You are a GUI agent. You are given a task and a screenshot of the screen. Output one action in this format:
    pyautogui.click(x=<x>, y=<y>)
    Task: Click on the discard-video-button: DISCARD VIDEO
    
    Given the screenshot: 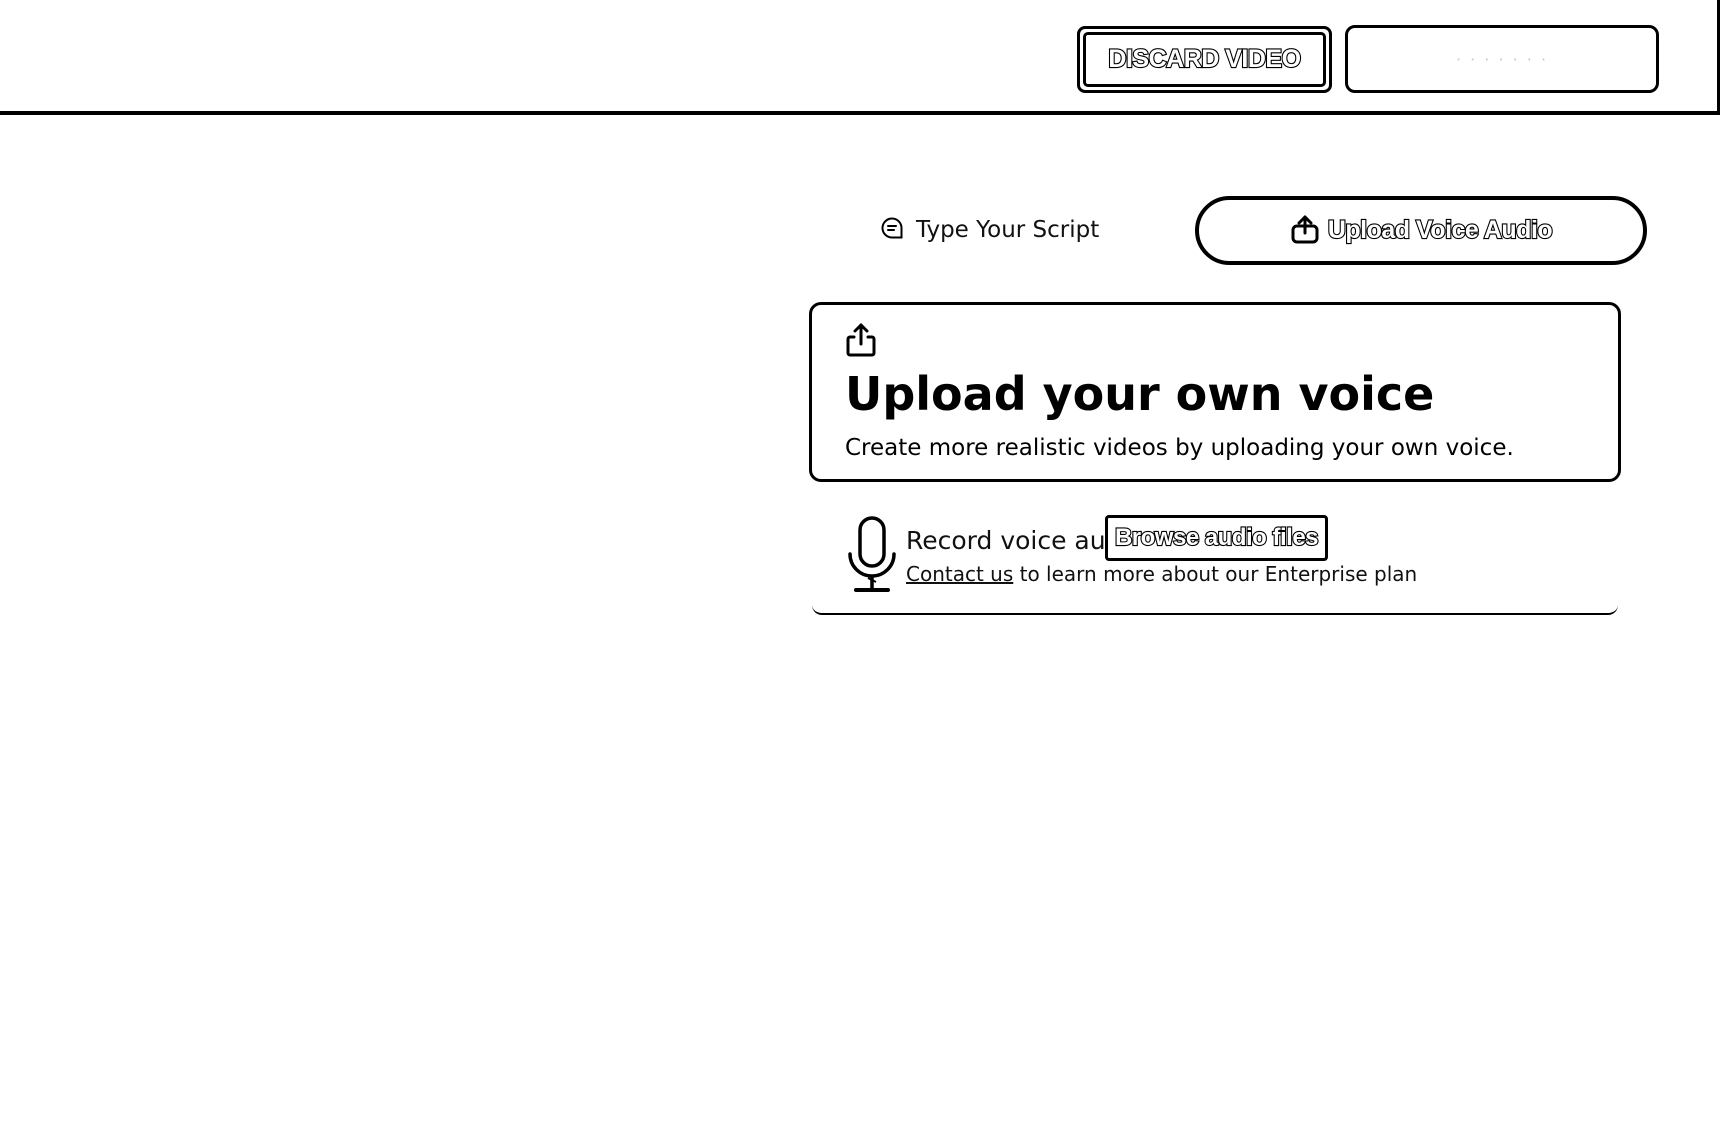 What is the action you would take?
    pyautogui.click(x=1204, y=59)
    